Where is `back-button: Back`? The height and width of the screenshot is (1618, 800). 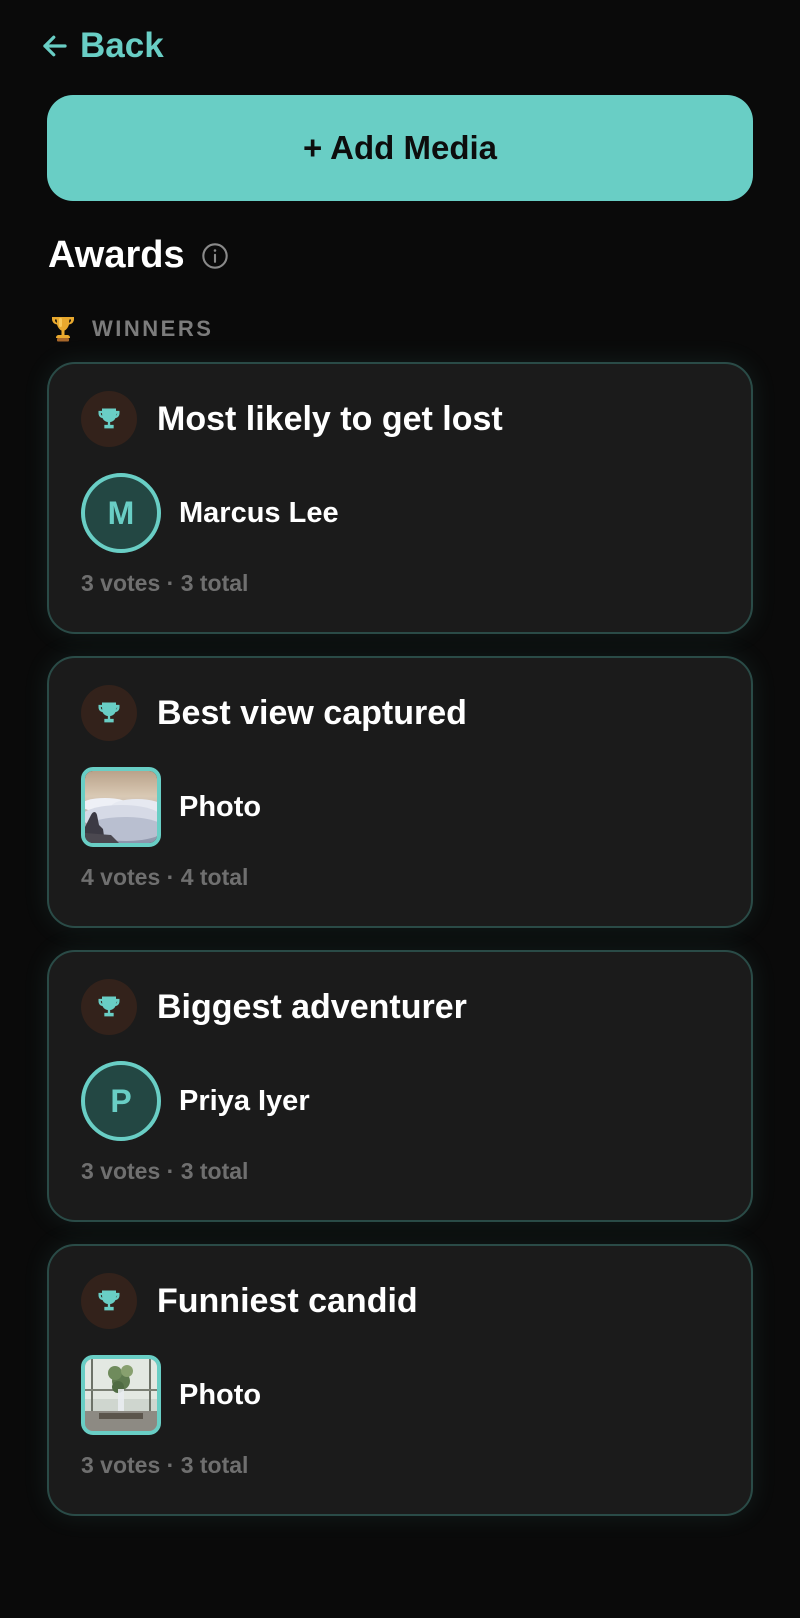 back-button: Back is located at coordinates (102, 46).